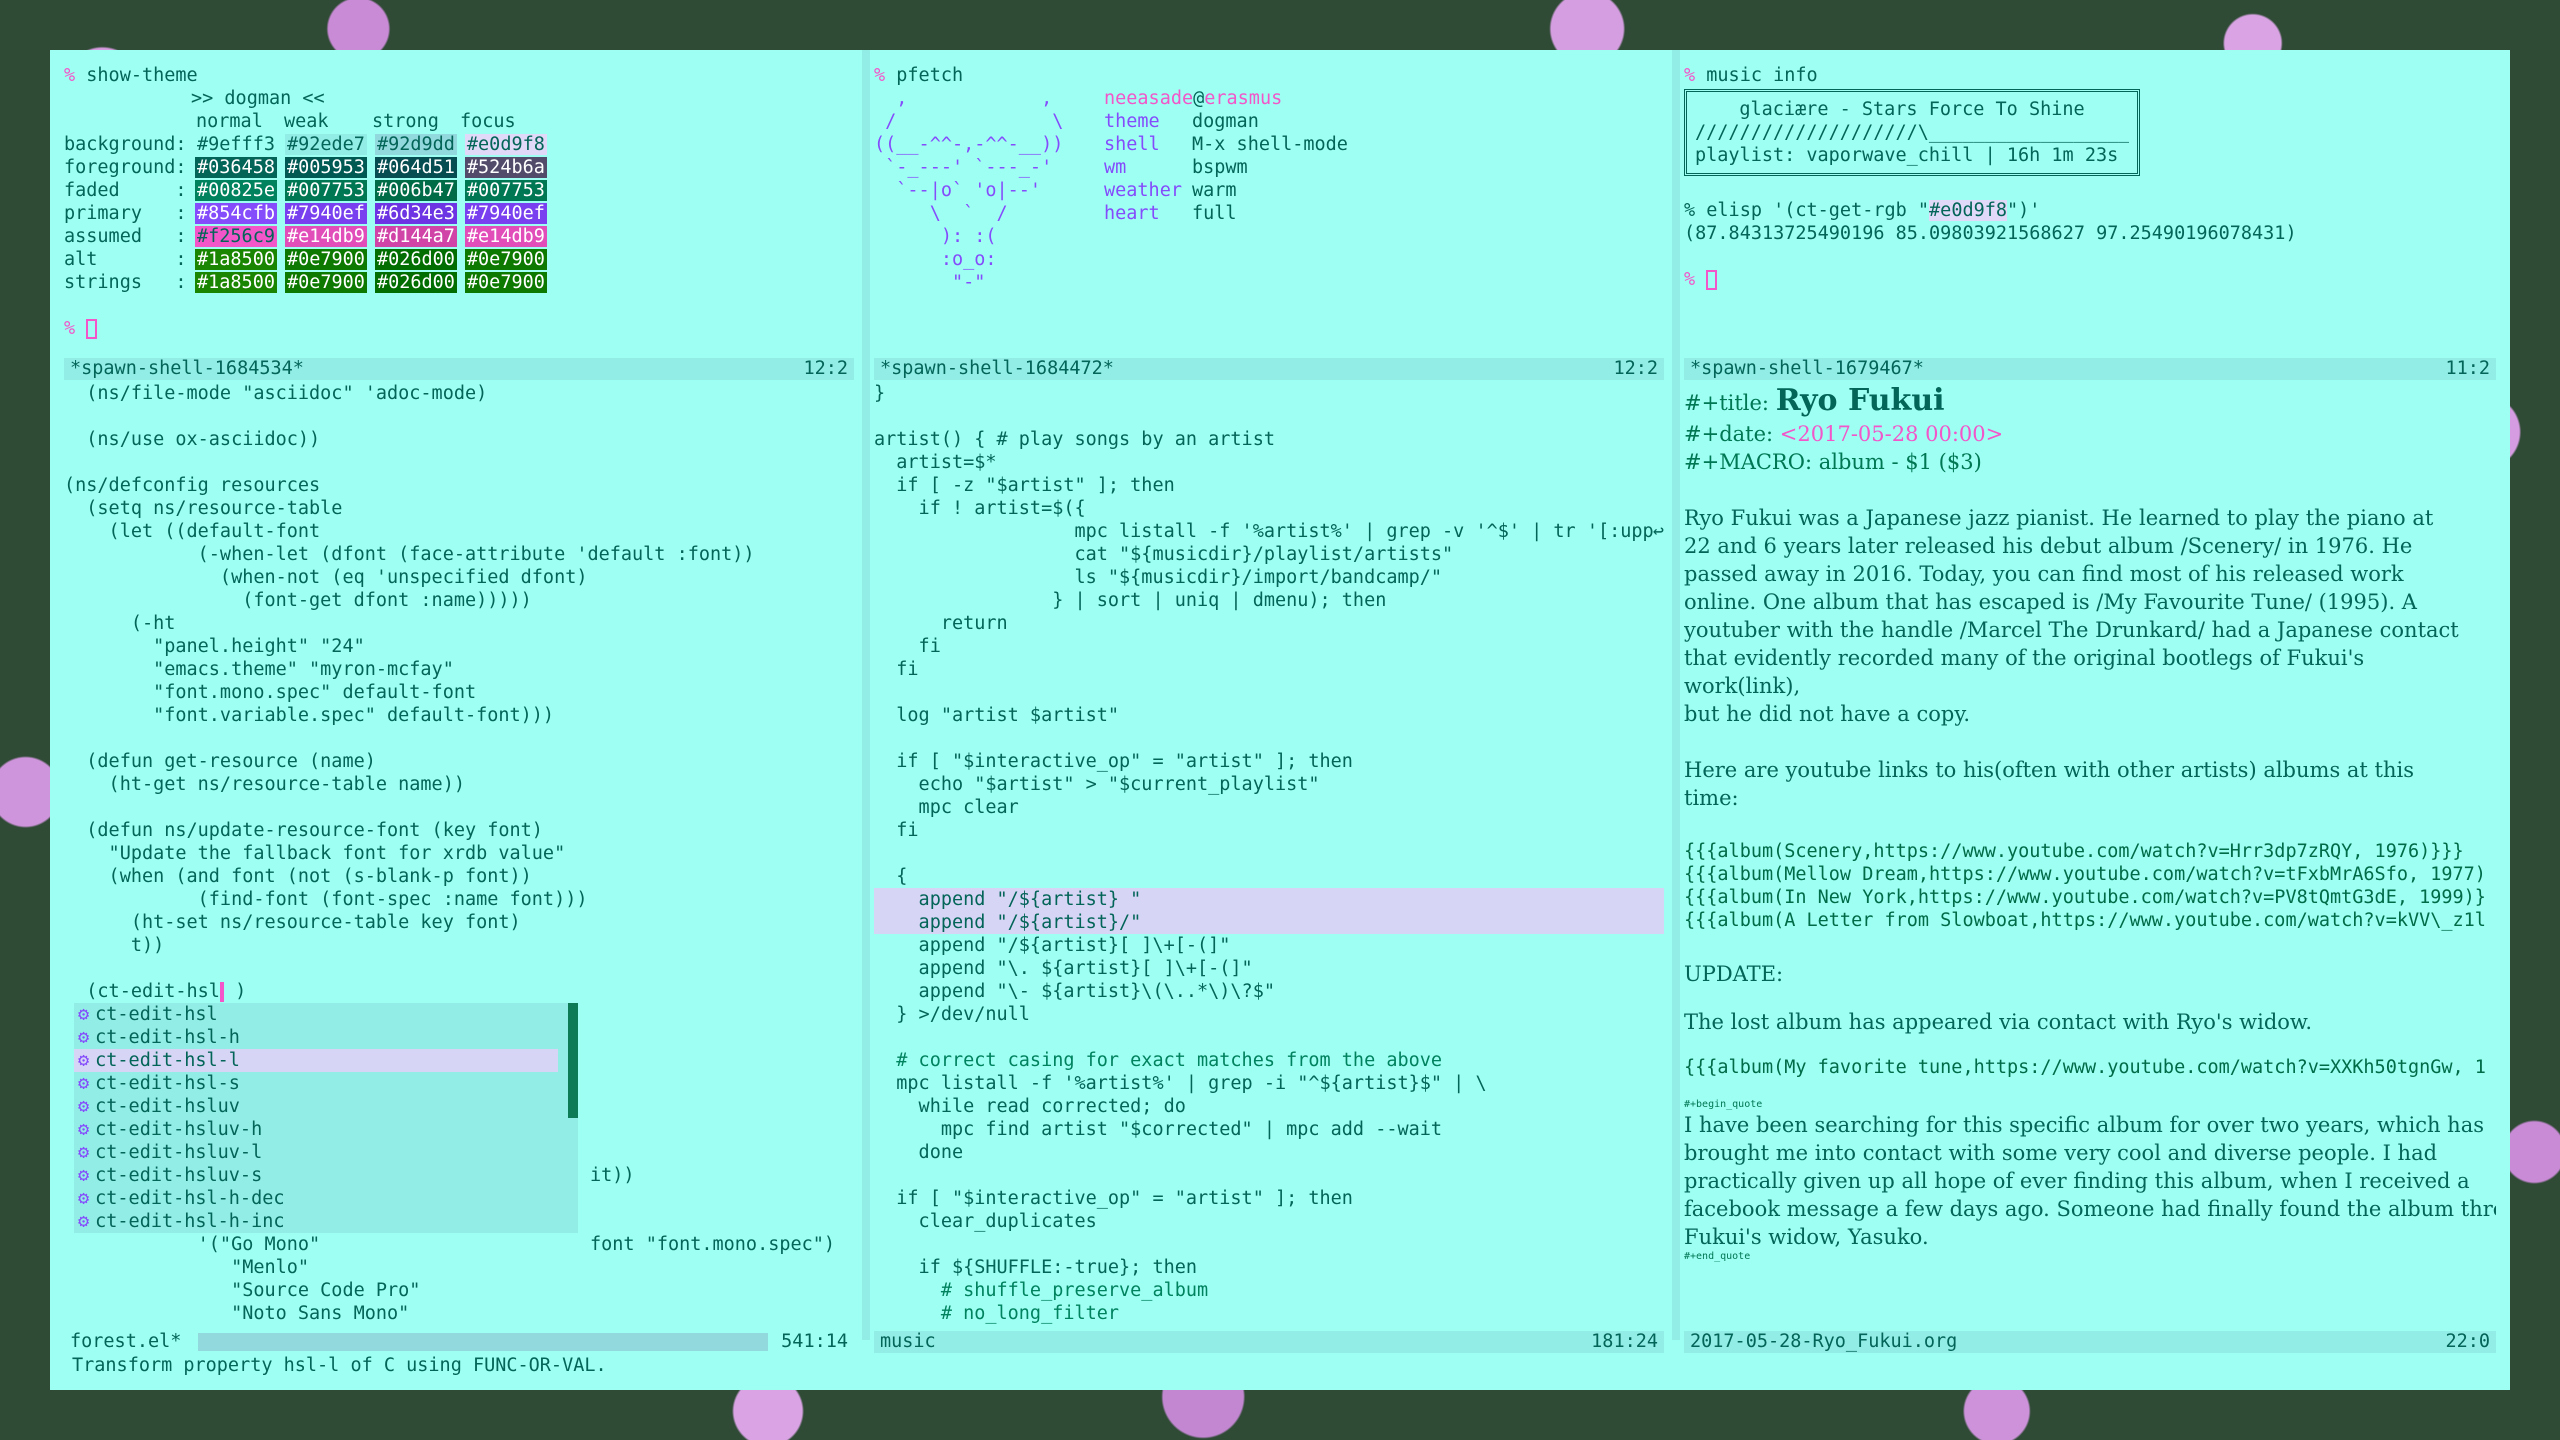  I want to click on pfetch-value: warm, so click(1214, 190).